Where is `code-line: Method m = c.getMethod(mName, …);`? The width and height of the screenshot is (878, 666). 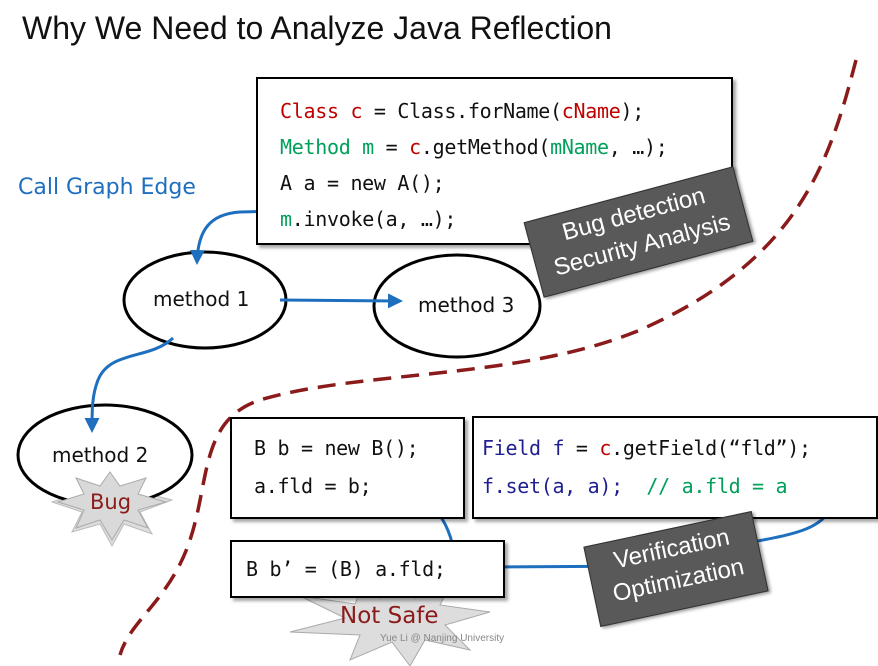 code-line: Method m = c.getMethod(mName, …); is located at coordinates (474, 147).